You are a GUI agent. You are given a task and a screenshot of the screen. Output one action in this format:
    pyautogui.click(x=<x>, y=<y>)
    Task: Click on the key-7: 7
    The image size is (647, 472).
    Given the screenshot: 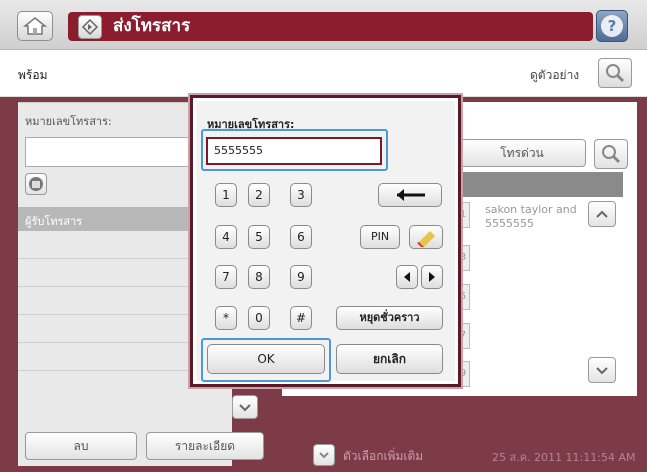 What is the action you would take?
    pyautogui.click(x=226, y=277)
    